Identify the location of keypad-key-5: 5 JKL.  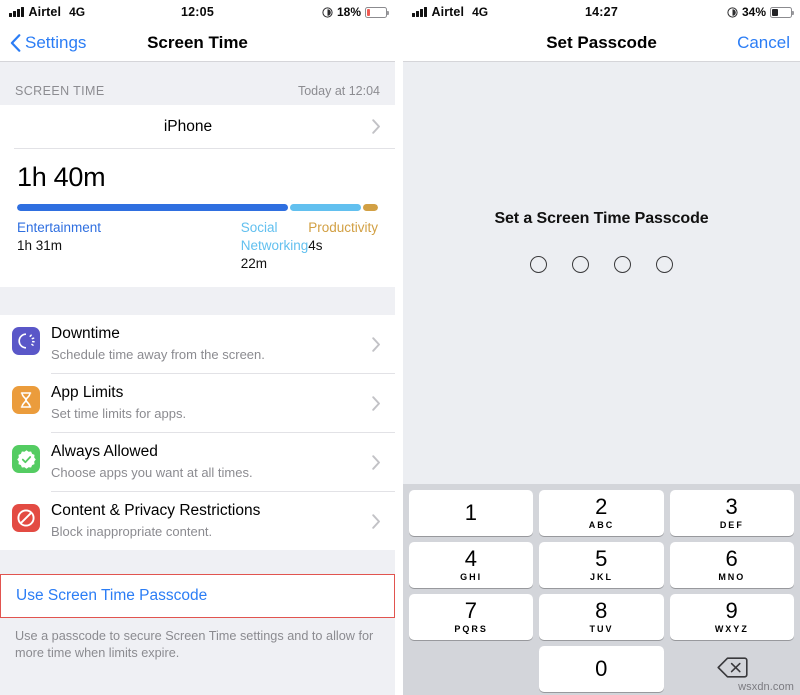
(601, 565).